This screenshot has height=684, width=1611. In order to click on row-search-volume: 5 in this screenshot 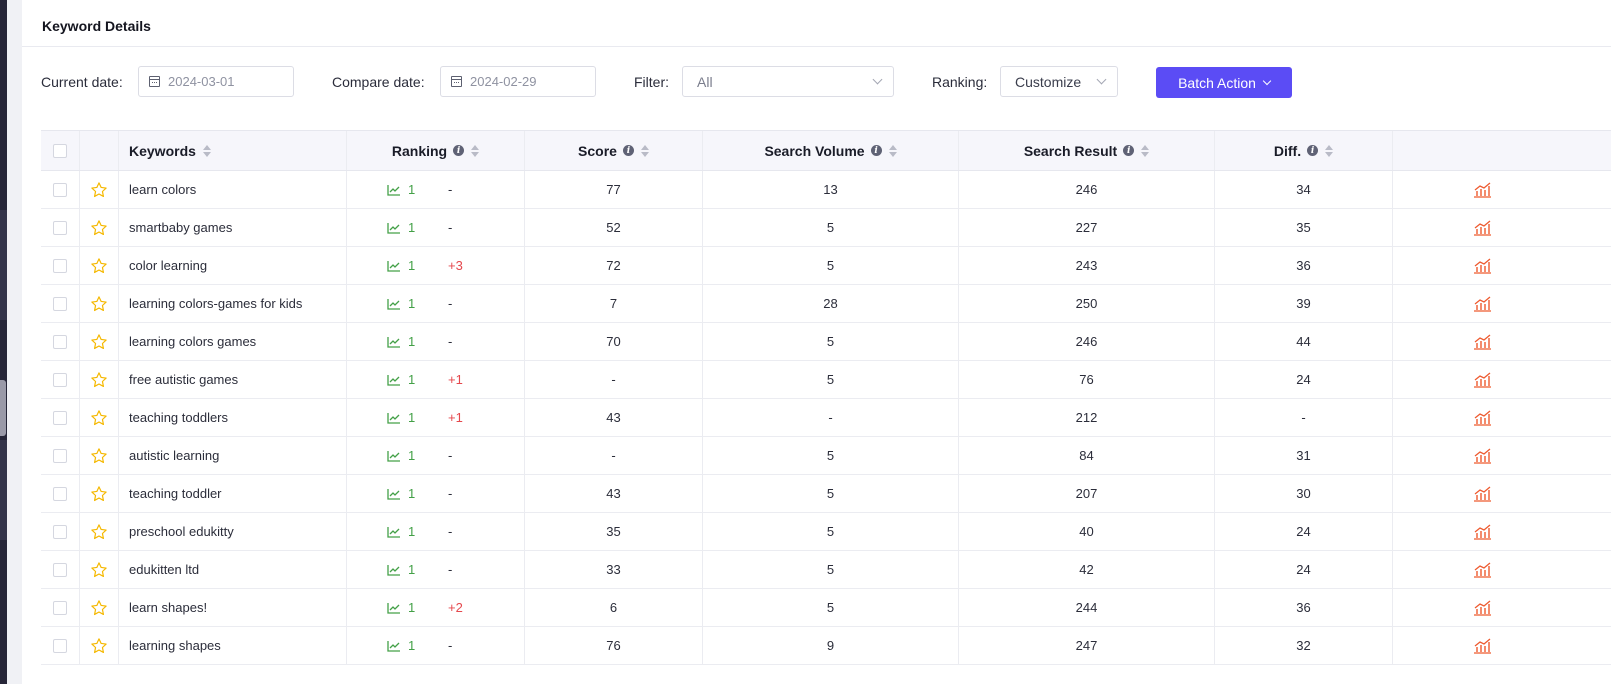, I will do `click(831, 379)`.